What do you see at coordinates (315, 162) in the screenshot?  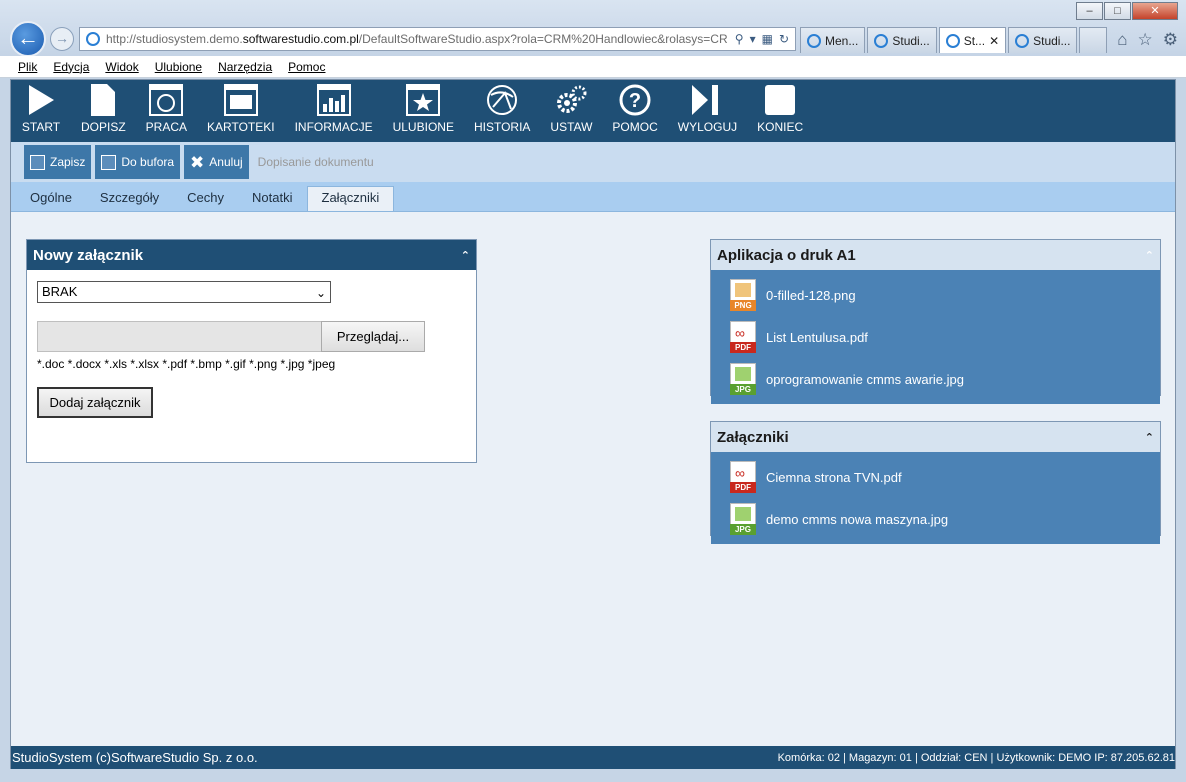 I see `action-hint: Dopisanie dokumentu` at bounding box center [315, 162].